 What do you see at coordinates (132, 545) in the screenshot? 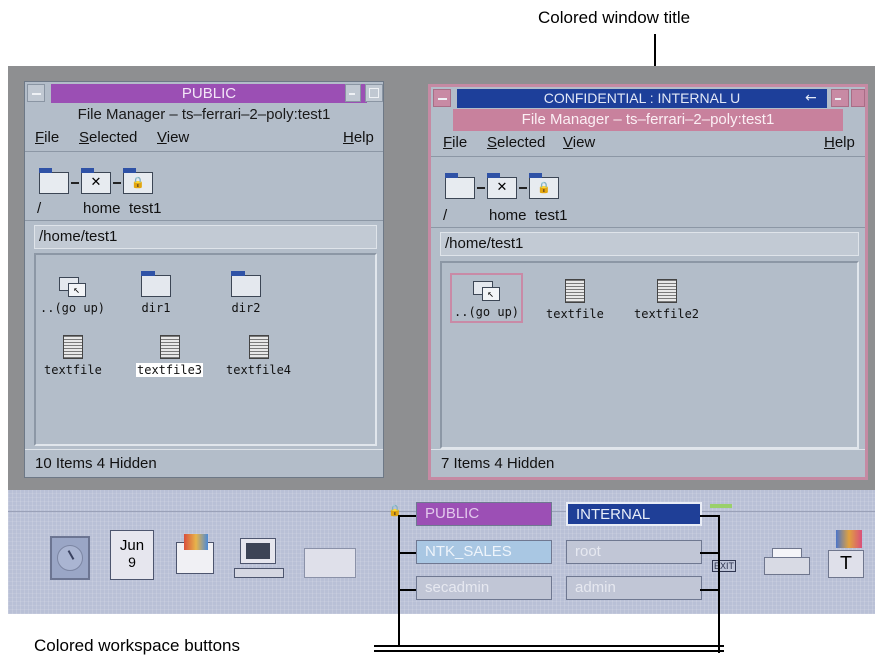
I see `calendar-month: Jun` at bounding box center [132, 545].